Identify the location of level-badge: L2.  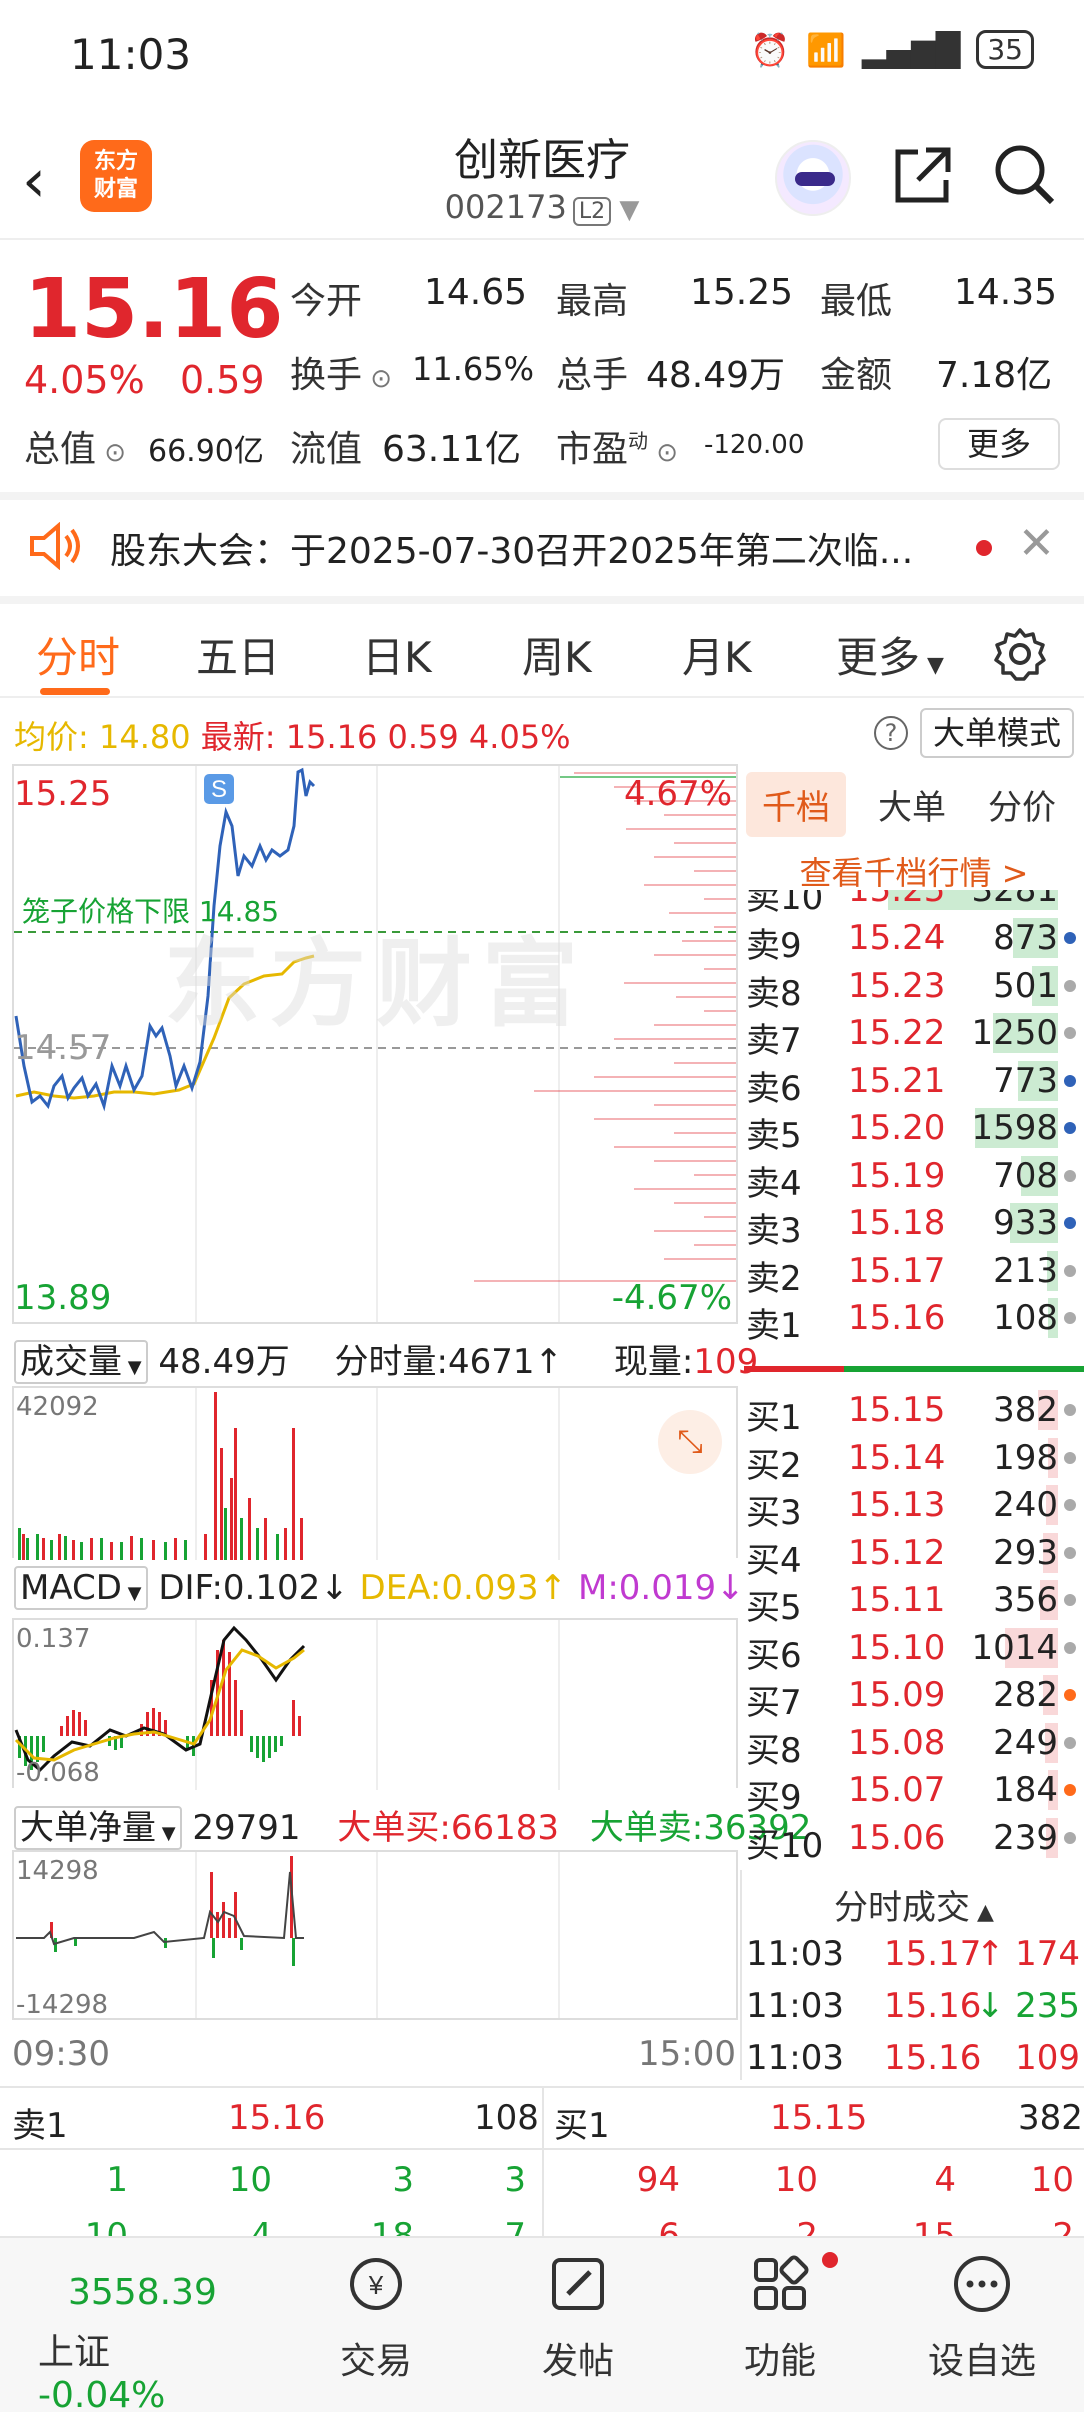
(592, 211).